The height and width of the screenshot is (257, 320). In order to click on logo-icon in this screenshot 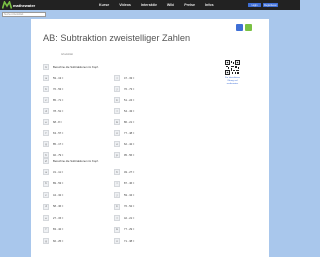, I will do `click(7, 5)`.